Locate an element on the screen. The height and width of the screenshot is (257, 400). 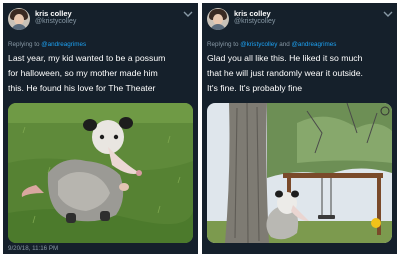
mention-link: @kristycolley is located at coordinates (258, 44).